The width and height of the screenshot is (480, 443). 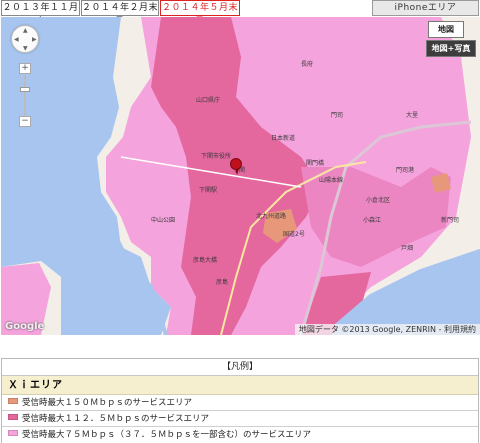 What do you see at coordinates (222, 282) in the screenshot?
I see `map-label: 彦島` at bounding box center [222, 282].